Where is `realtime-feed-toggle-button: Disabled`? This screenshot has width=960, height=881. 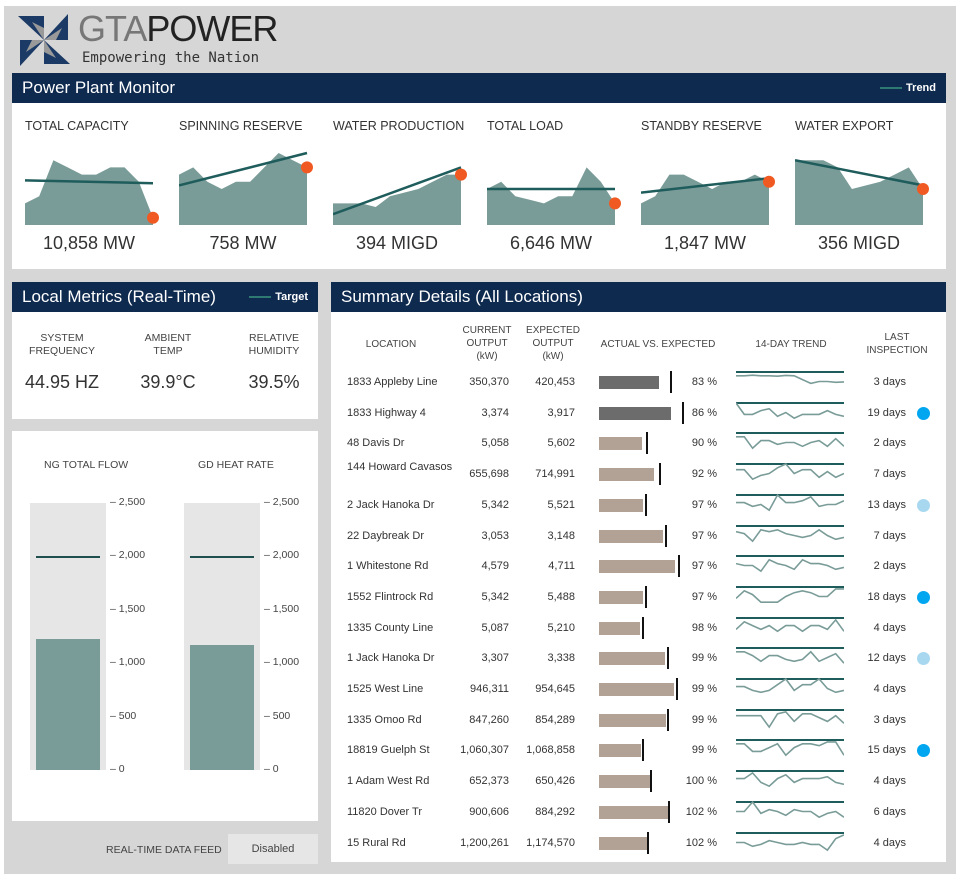 realtime-feed-toggle-button: Disabled is located at coordinates (273, 849).